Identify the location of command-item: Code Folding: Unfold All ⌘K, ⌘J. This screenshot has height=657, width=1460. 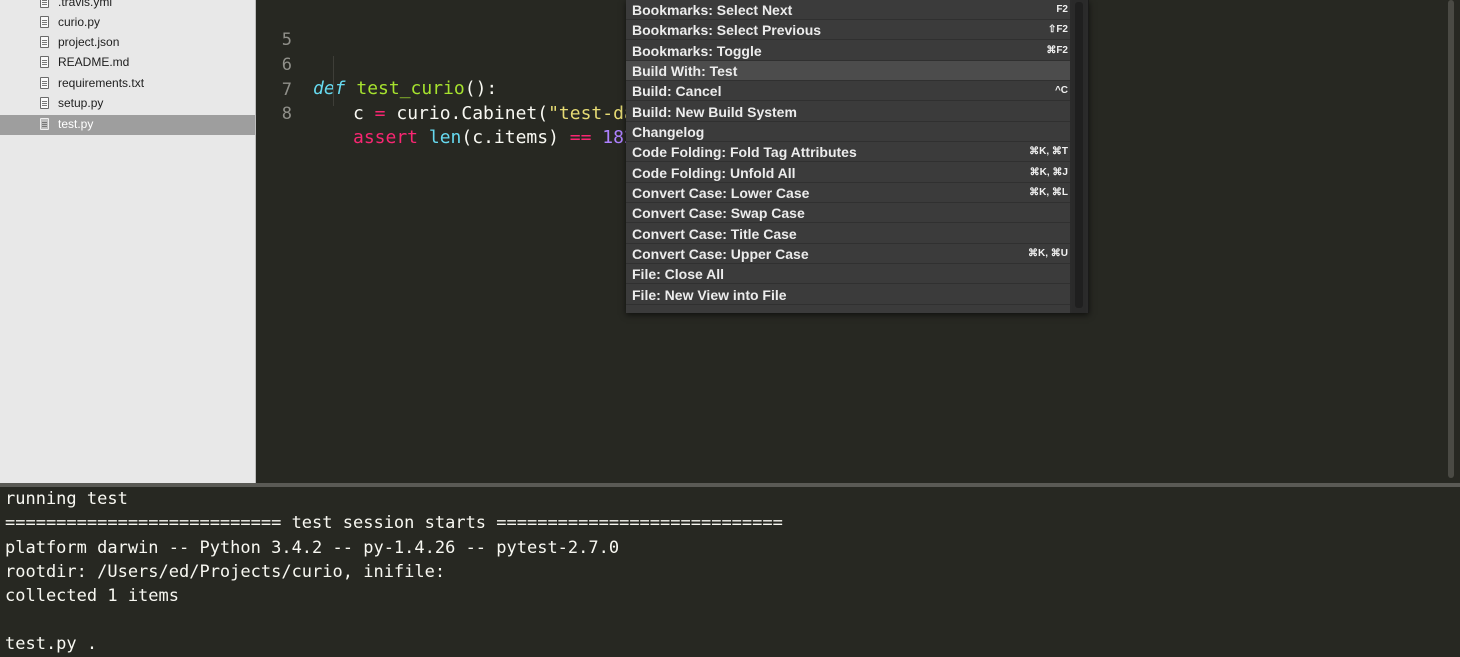
(848, 173).